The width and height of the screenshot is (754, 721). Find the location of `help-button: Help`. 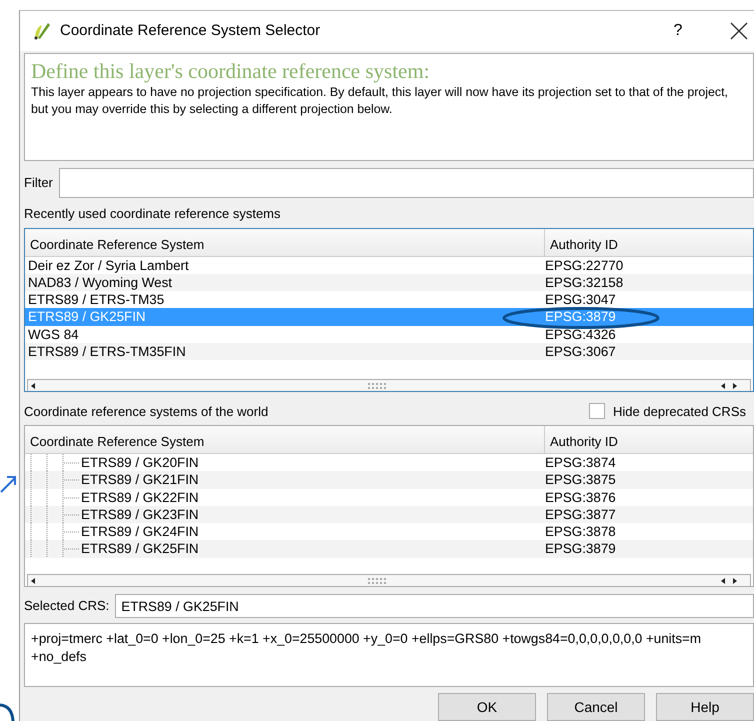

help-button: Help is located at coordinates (705, 707).